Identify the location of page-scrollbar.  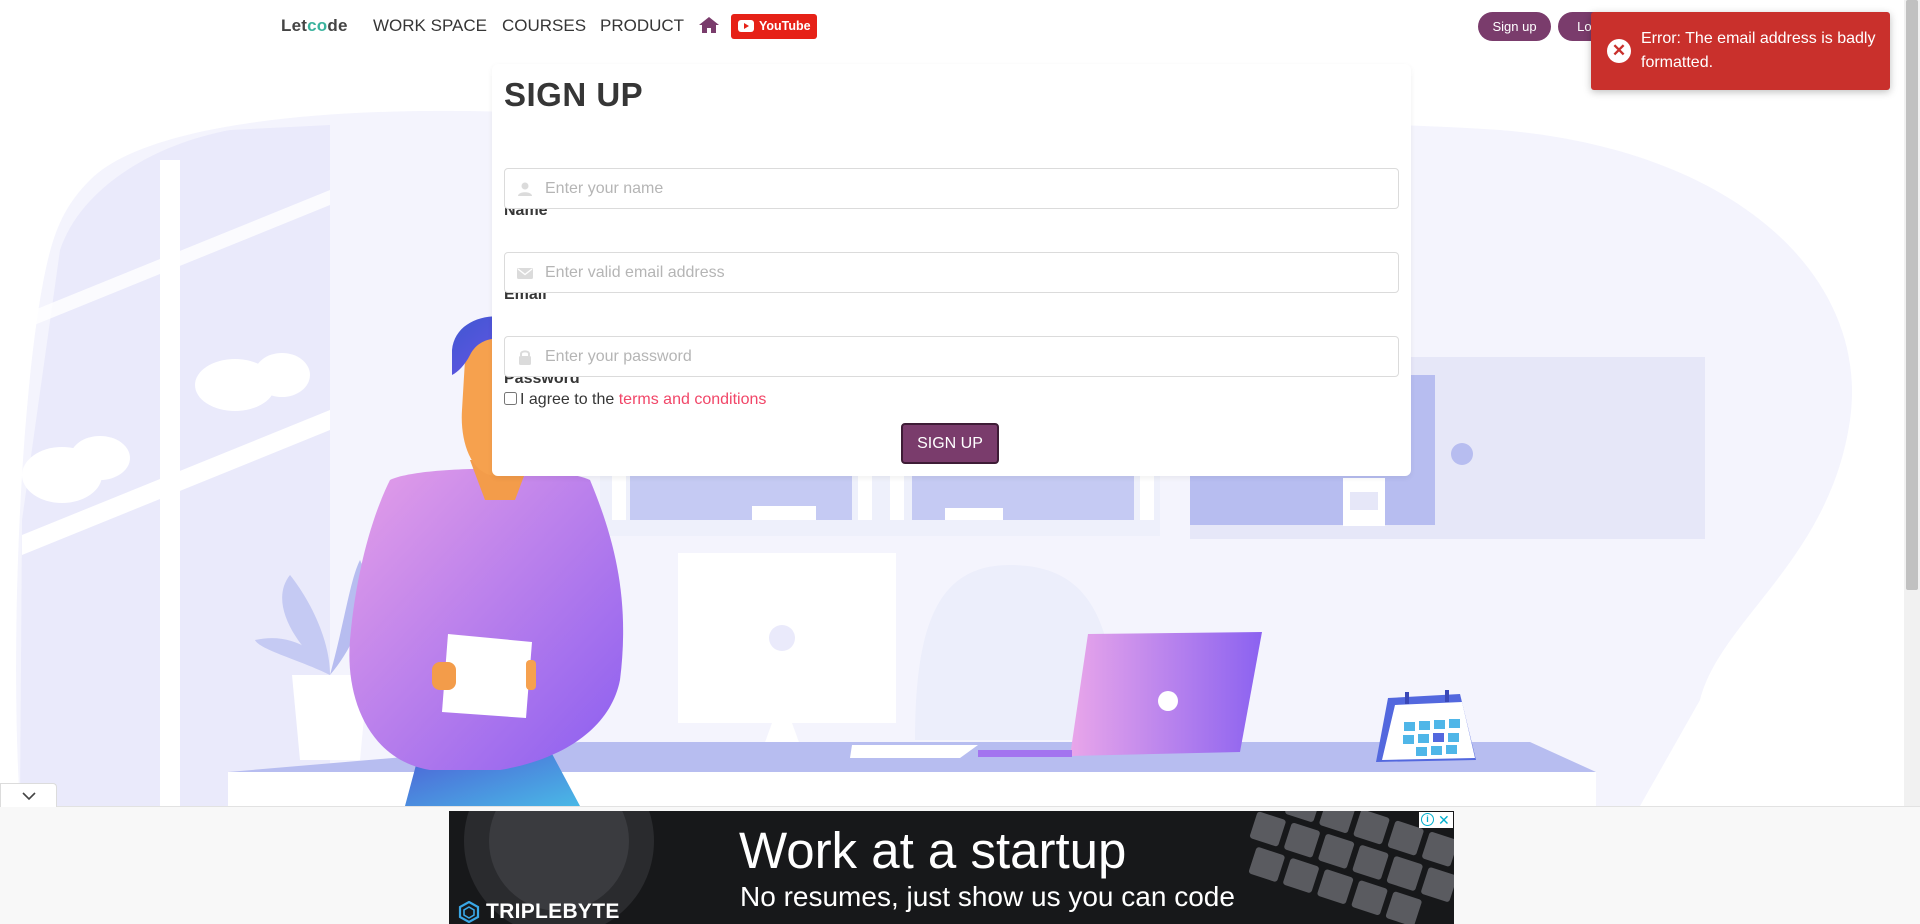
(1912, 403).